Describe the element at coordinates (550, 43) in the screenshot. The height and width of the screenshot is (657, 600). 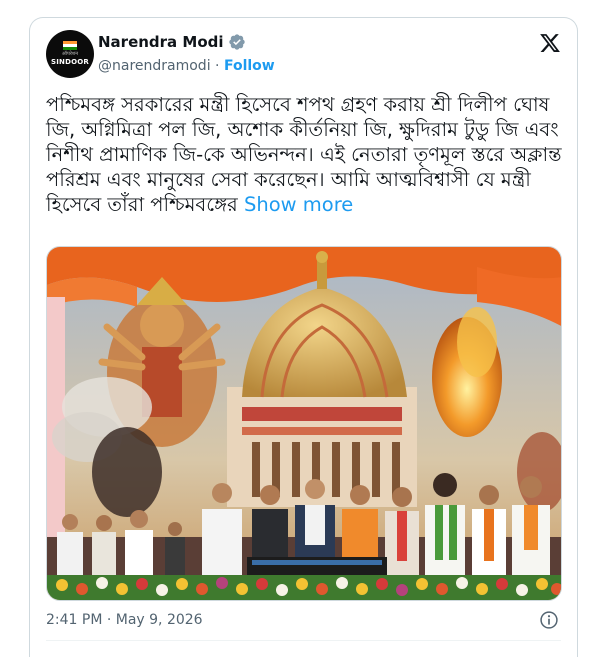
I see `x-logo-icon` at that location.